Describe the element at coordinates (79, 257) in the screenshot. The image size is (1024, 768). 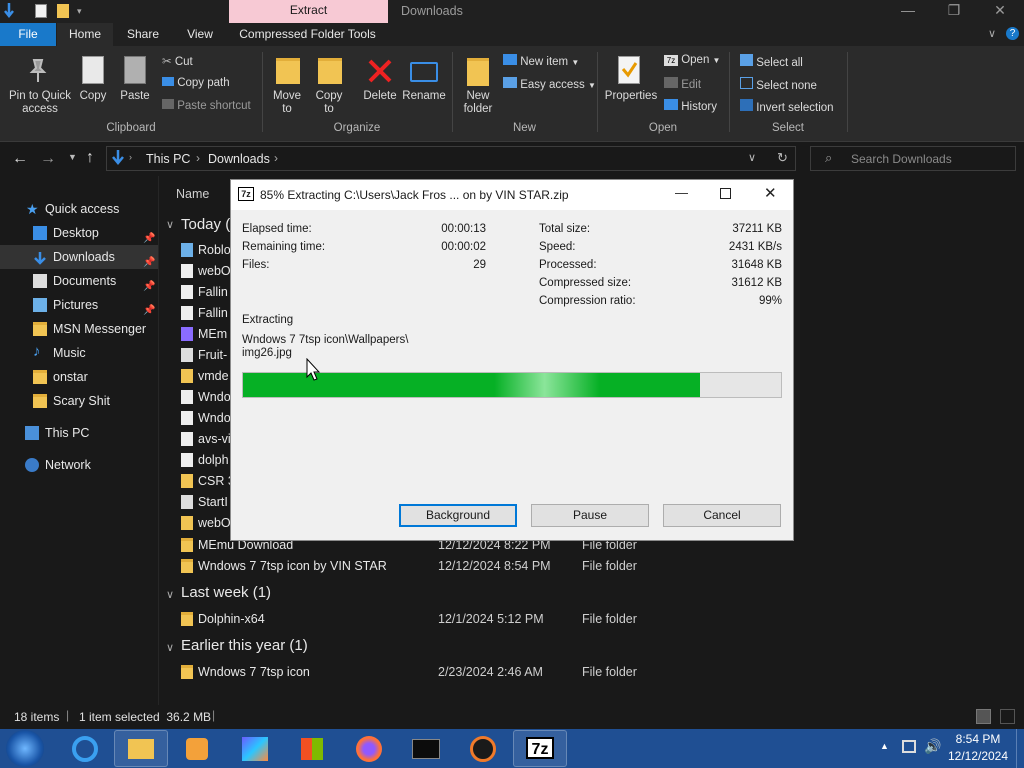
I see `nav-downloads: Downloads 📌` at that location.